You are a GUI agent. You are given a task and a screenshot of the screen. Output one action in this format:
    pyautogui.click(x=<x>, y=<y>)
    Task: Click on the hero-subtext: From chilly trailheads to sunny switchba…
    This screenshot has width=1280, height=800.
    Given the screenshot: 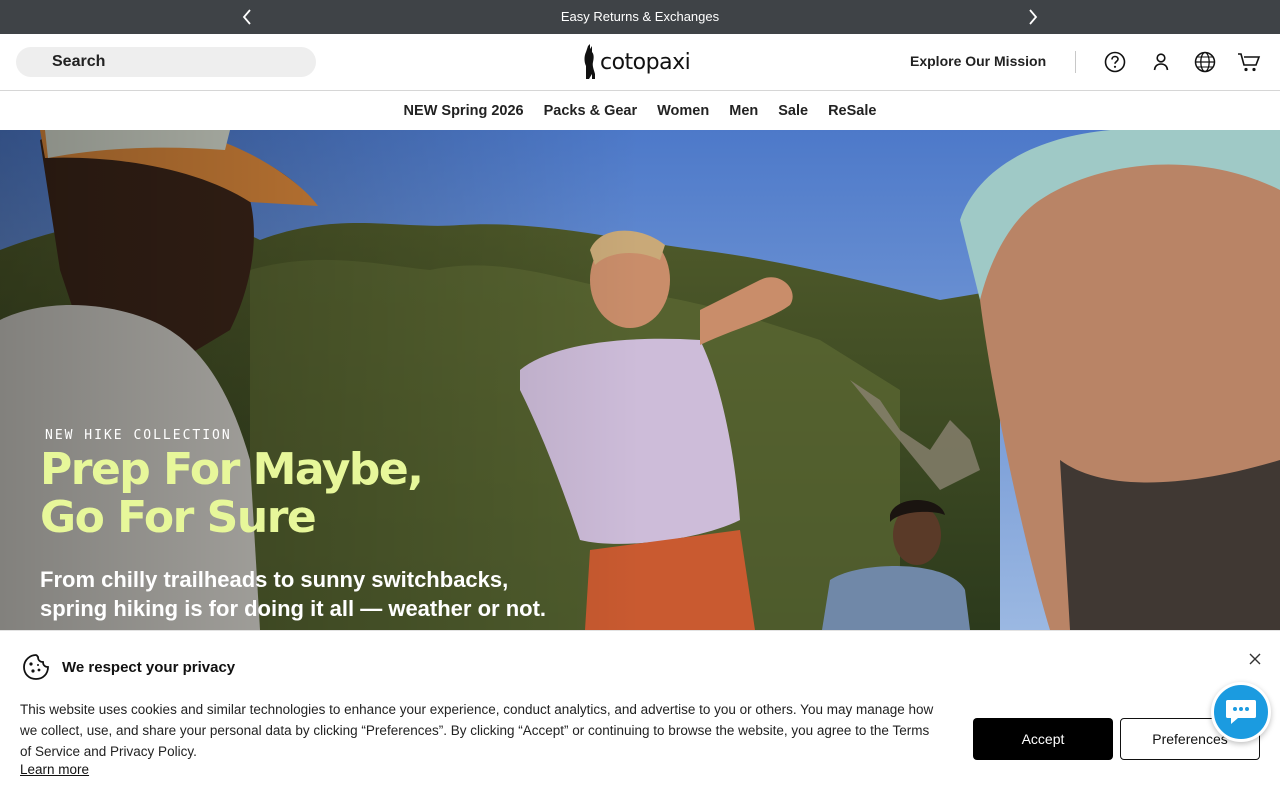 What is the action you would take?
    pyautogui.click(x=400, y=594)
    